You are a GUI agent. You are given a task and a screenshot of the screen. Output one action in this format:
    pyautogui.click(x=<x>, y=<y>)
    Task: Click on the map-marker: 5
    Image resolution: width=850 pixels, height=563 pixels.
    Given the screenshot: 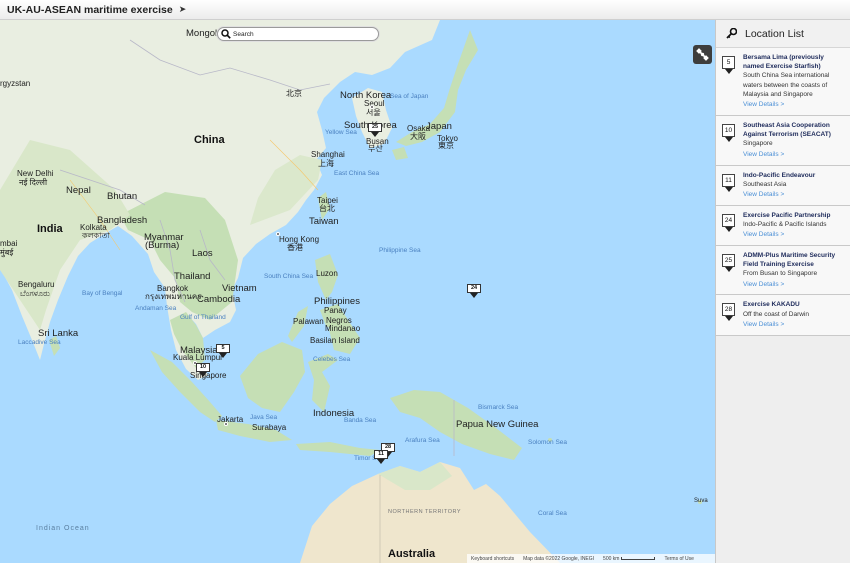 What is the action you would take?
    pyautogui.click(x=223, y=351)
    